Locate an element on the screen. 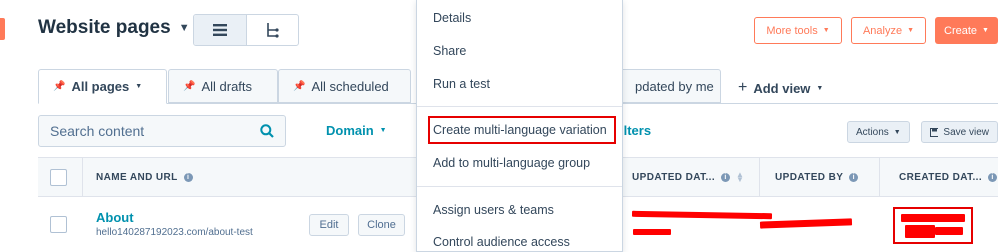 This screenshot has width=998, height=252. column-header-created-date: CREATED DAT... i is located at coordinates (948, 177).